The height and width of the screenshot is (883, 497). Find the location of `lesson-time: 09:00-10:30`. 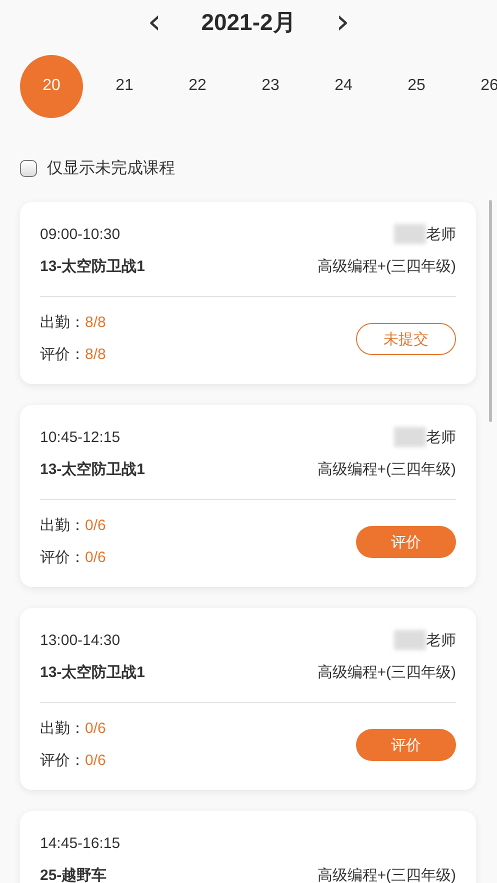

lesson-time: 09:00-10:30 is located at coordinates (80, 234).